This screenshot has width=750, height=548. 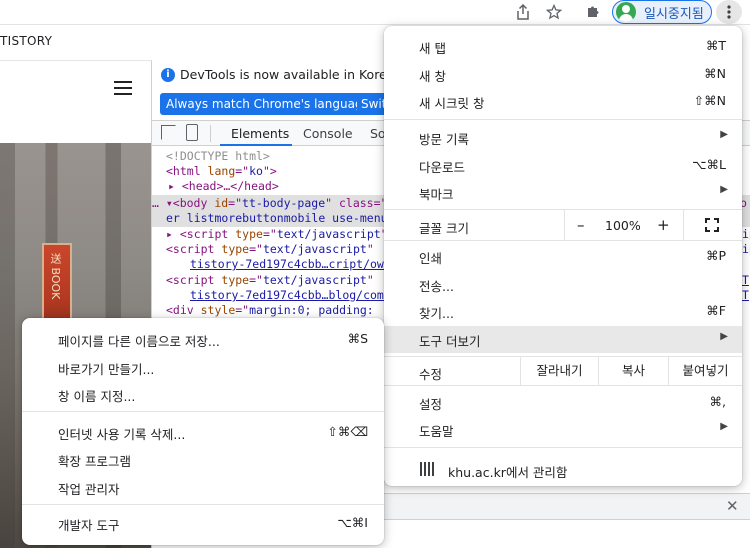 I want to click on active-tab-indicator, so click(x=256, y=145).